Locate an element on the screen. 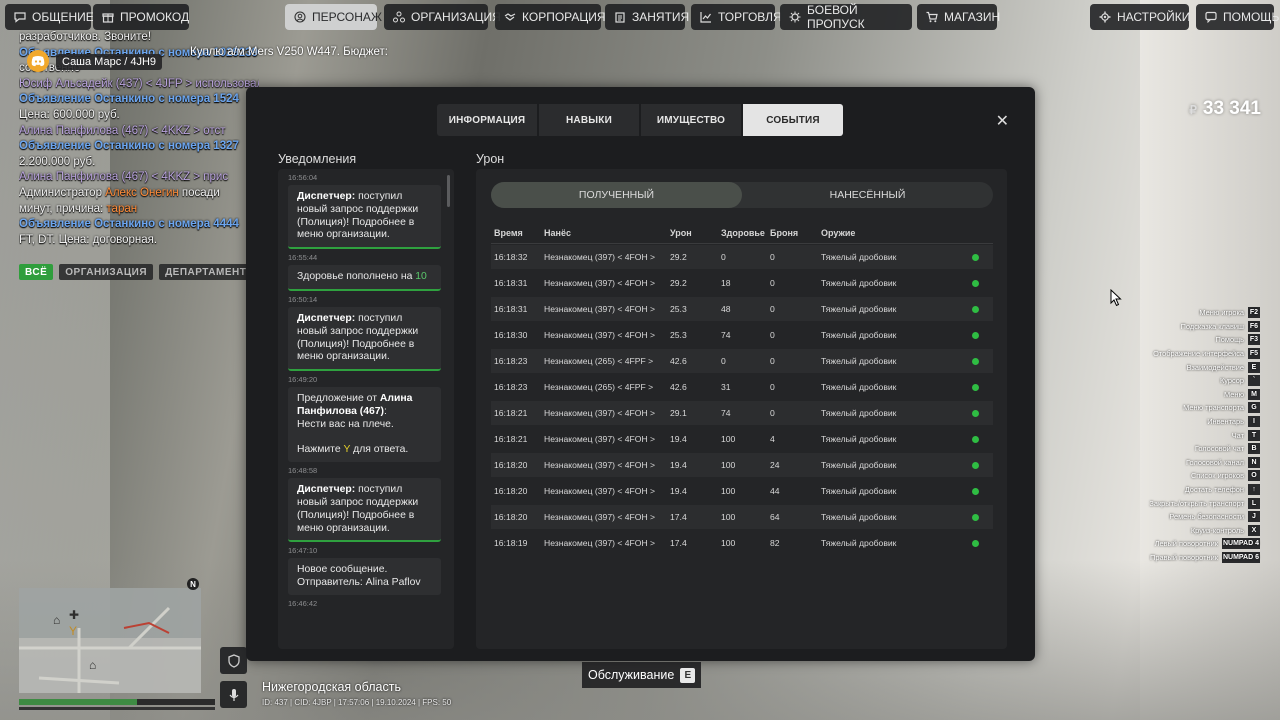  nav-button-right-0: НАСТРОЙКИ is located at coordinates (1140, 17).